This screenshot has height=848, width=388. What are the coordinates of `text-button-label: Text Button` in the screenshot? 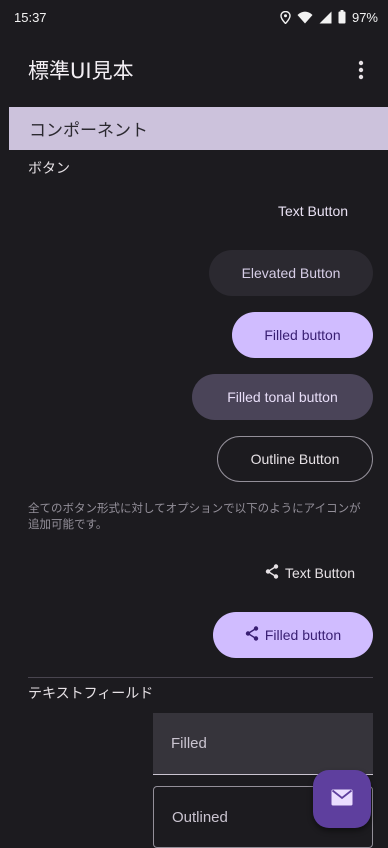 It's located at (313, 211).